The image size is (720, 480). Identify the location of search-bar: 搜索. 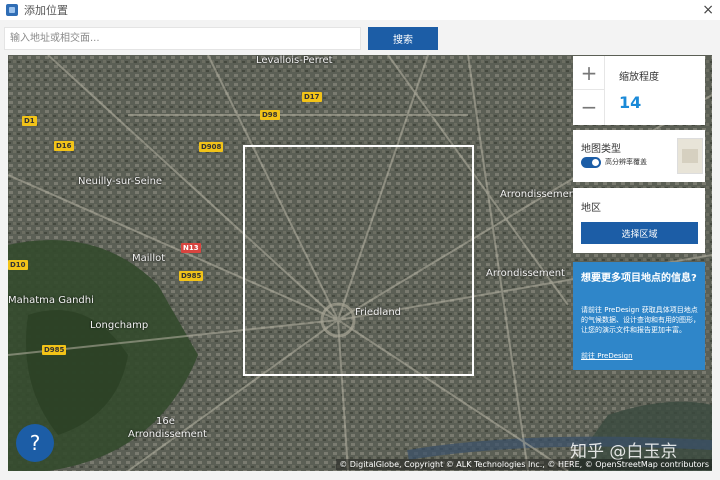
(360, 38).